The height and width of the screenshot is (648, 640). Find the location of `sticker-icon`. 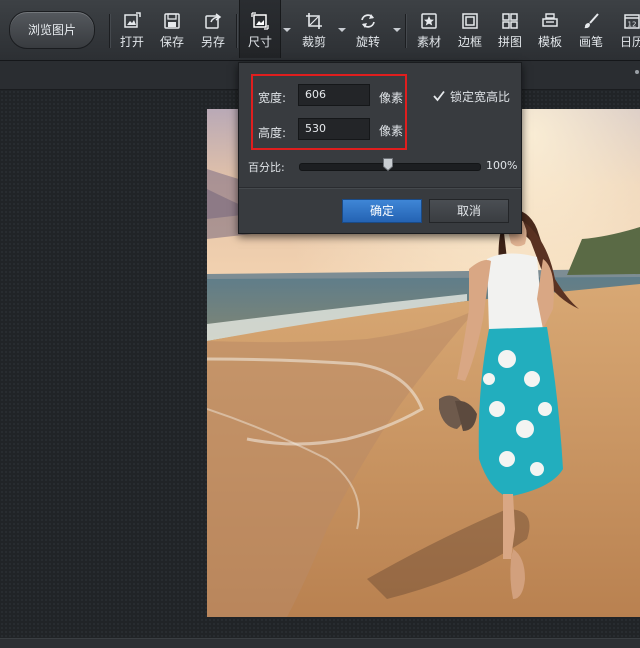

sticker-icon is located at coordinates (429, 21).